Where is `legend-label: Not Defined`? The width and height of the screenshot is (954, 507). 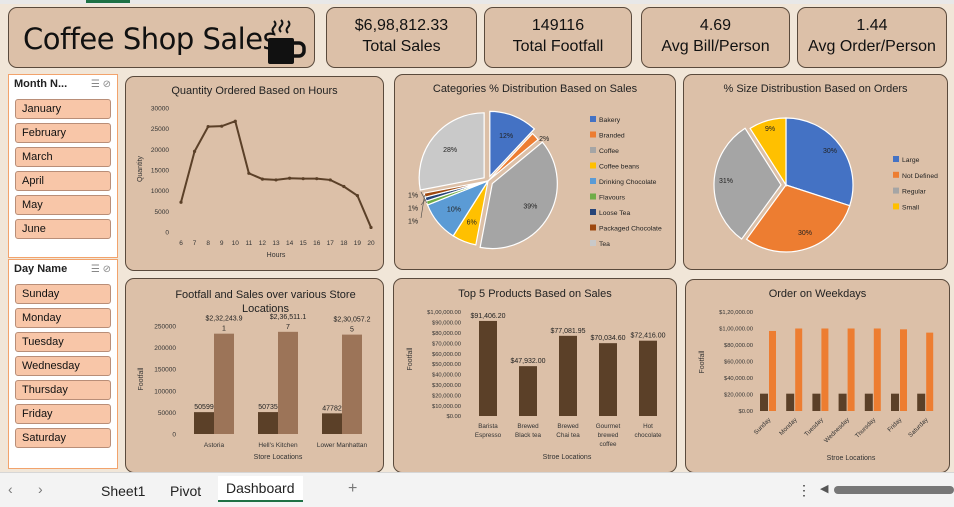
legend-label: Not Defined is located at coordinates (920, 176).